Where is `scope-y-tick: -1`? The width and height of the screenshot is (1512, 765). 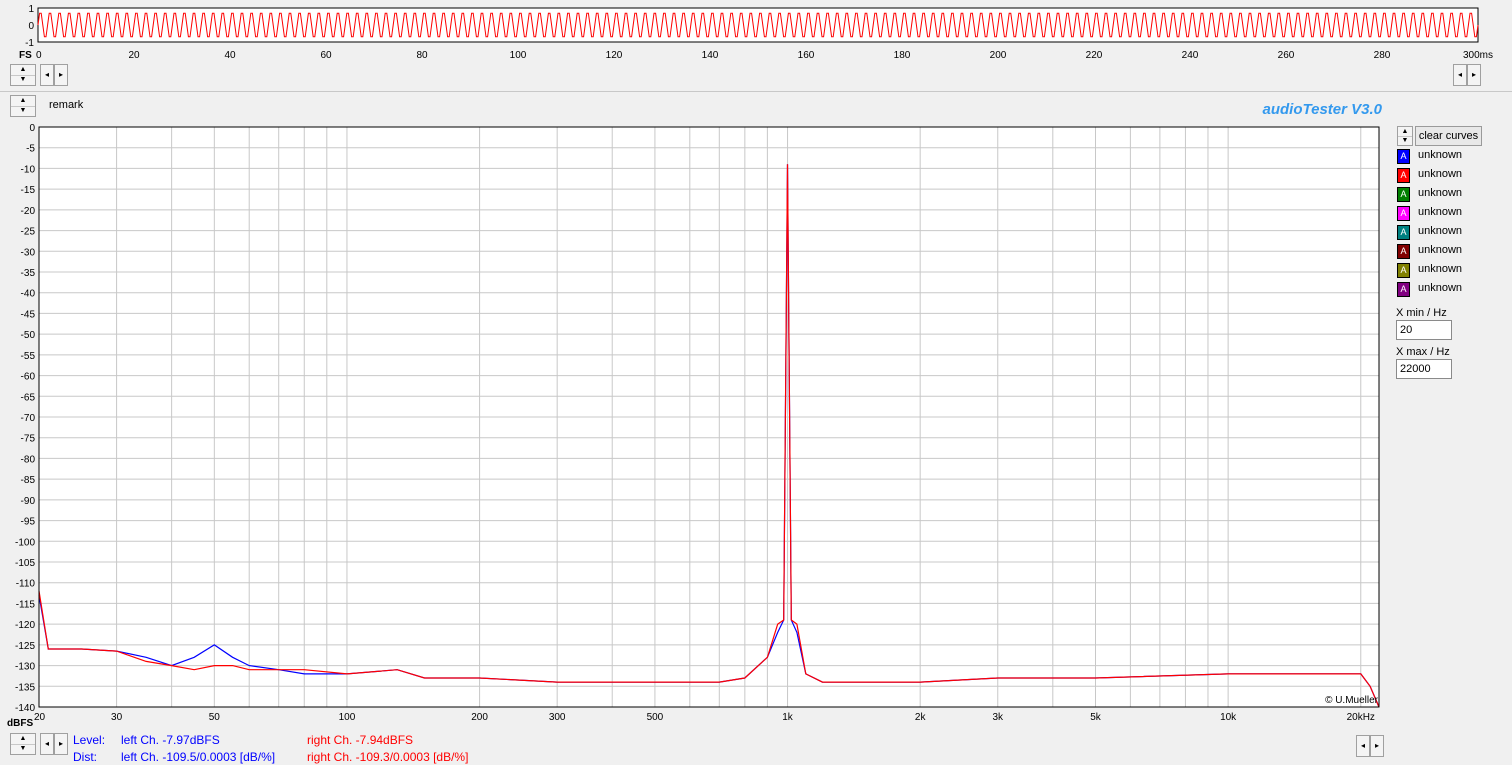
scope-y-tick: -1 is located at coordinates (29, 43).